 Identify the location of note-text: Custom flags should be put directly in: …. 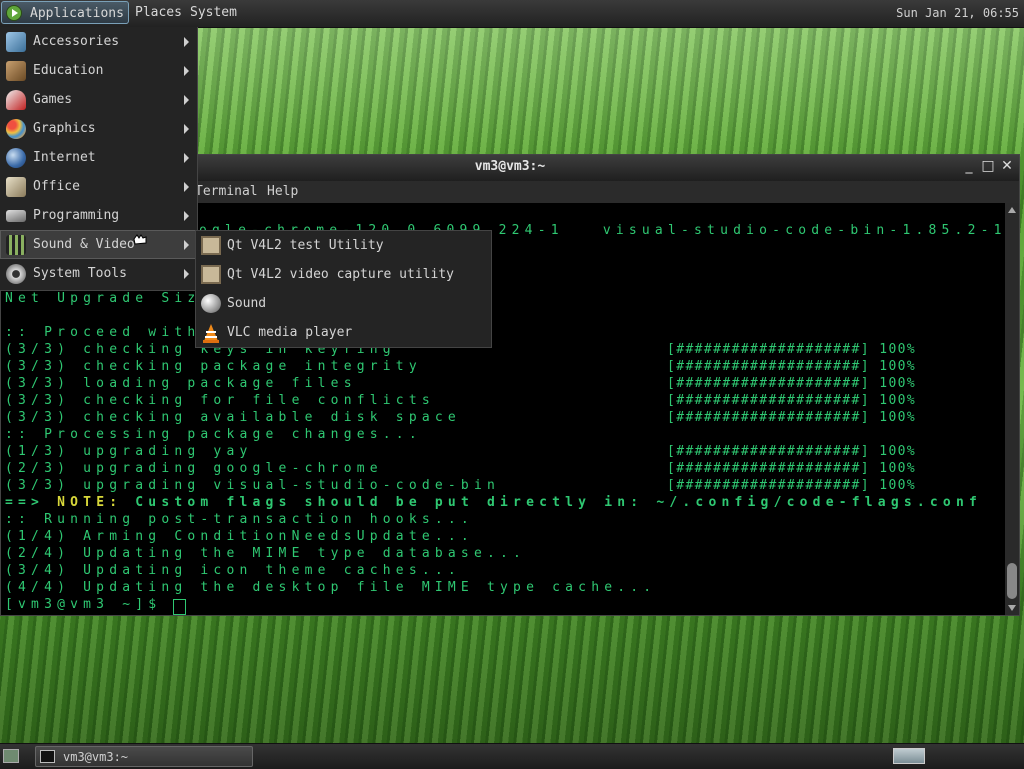
(552, 502).